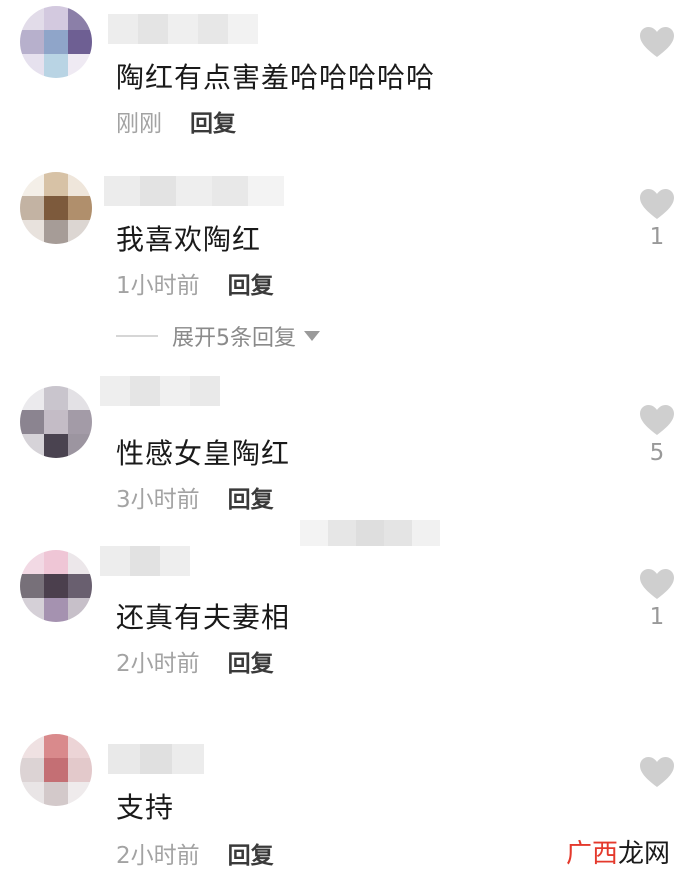 Image resolution: width=700 pixels, height=880 pixels. What do you see at coordinates (276, 77) in the screenshot?
I see `comment-text: 陶红有点害羞哈哈哈哈哈` at bounding box center [276, 77].